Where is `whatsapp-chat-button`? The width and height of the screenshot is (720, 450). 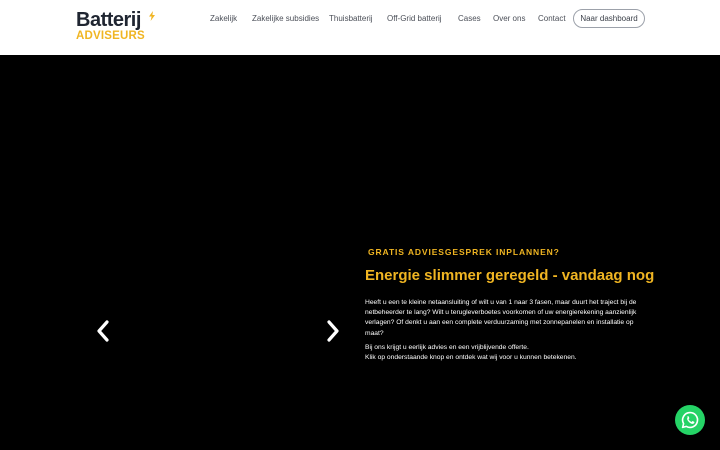
whatsapp-chat-button is located at coordinates (690, 420).